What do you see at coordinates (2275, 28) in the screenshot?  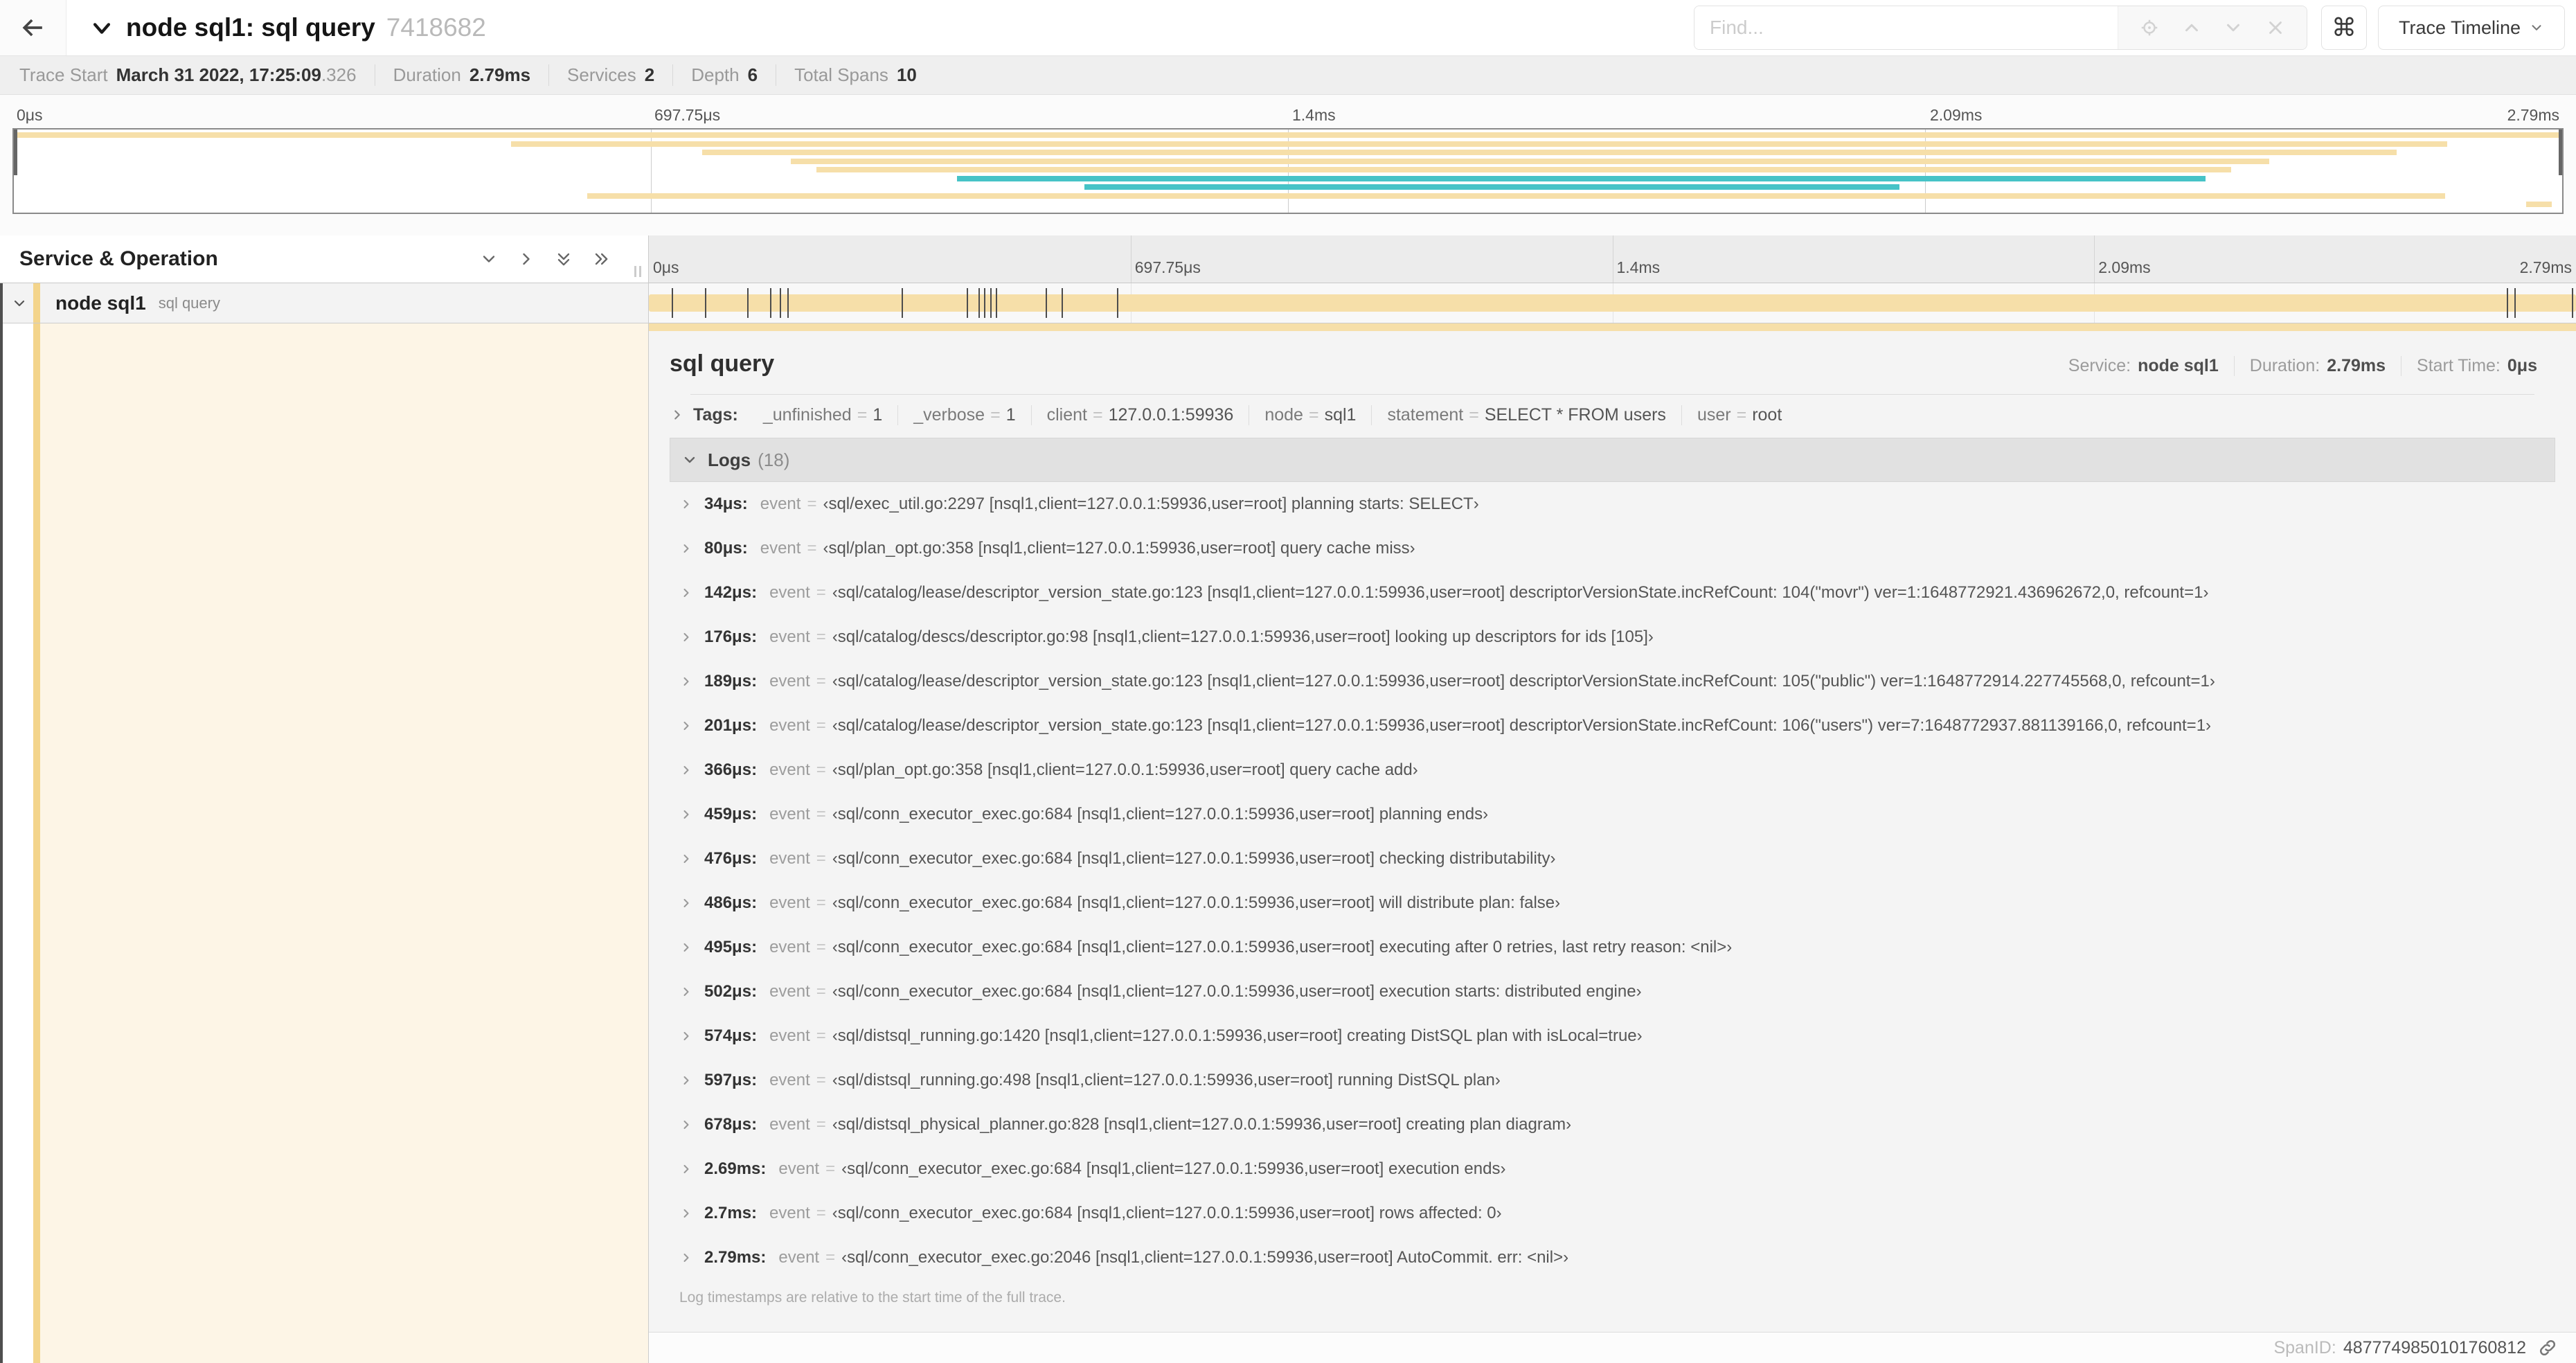 I see `clear-find-icon` at bounding box center [2275, 28].